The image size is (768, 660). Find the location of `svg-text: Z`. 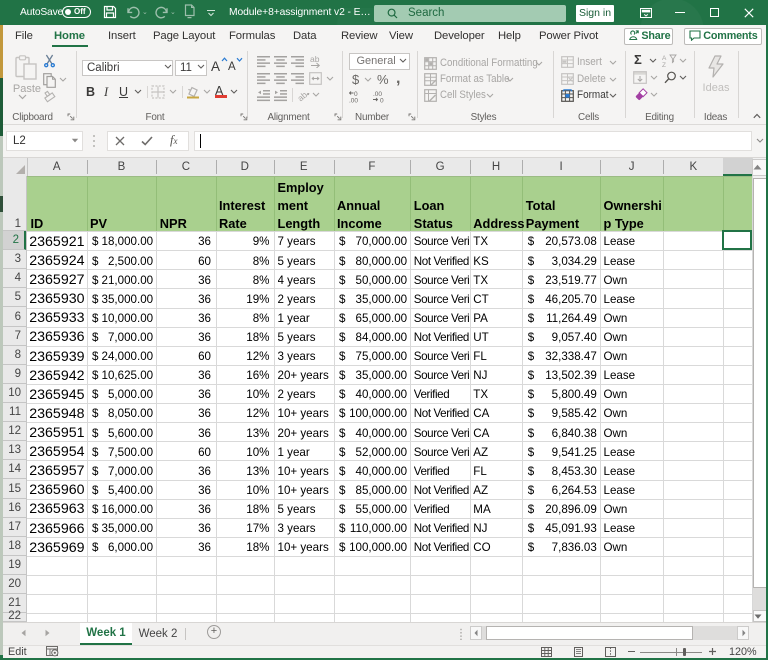

svg-text: Z is located at coordinates (664, 64).